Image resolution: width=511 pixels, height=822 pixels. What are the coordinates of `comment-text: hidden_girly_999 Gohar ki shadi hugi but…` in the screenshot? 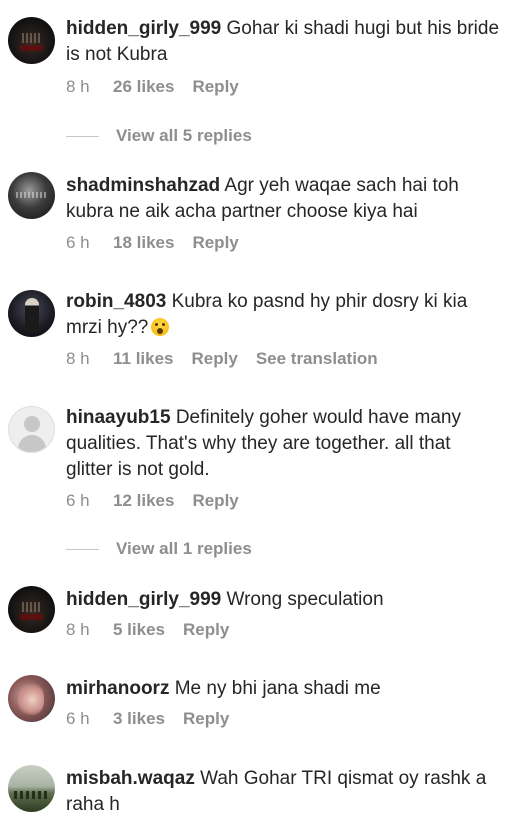 It's located at (283, 42).